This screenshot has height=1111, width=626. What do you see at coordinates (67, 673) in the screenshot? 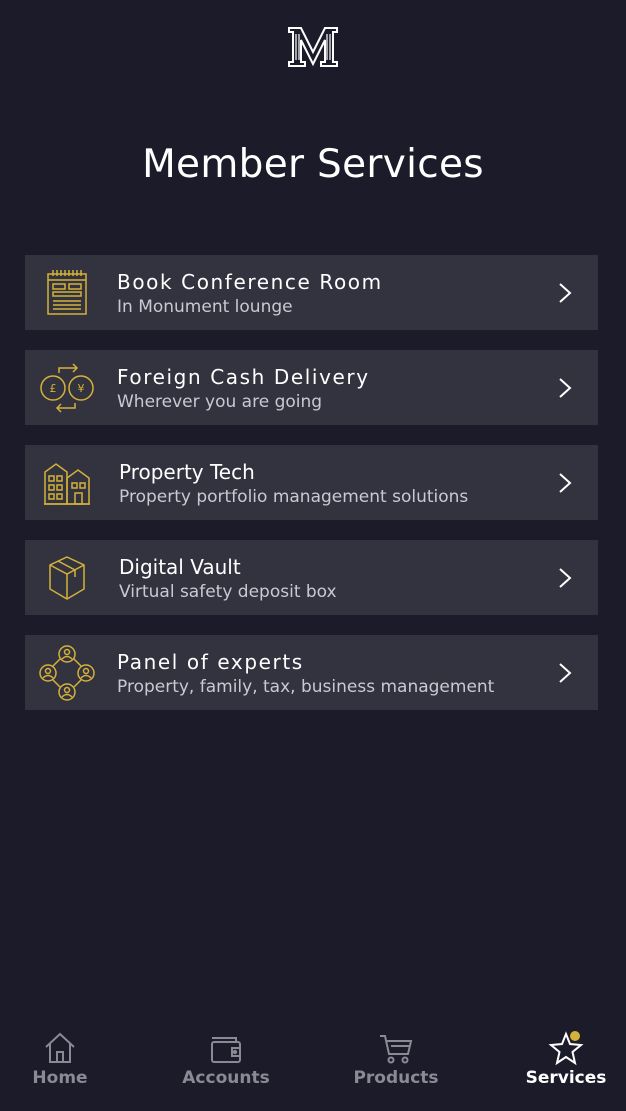
I see `people-network-icon` at bounding box center [67, 673].